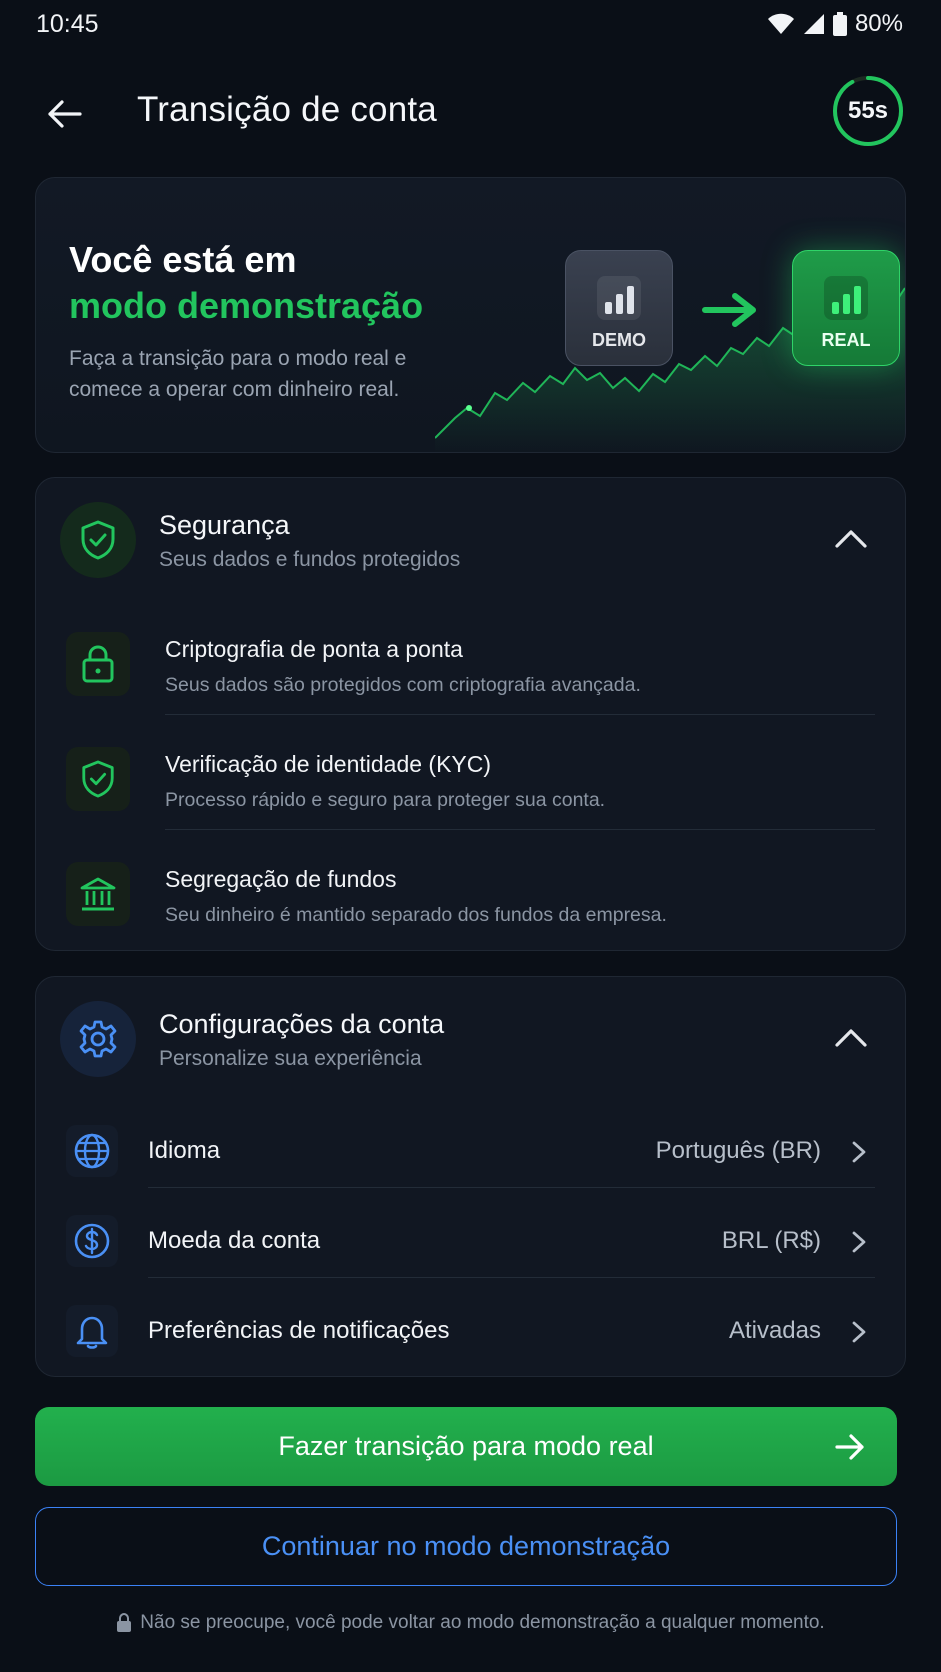 The height and width of the screenshot is (1672, 941). I want to click on settings-title: Configurações da conta, so click(302, 1024).